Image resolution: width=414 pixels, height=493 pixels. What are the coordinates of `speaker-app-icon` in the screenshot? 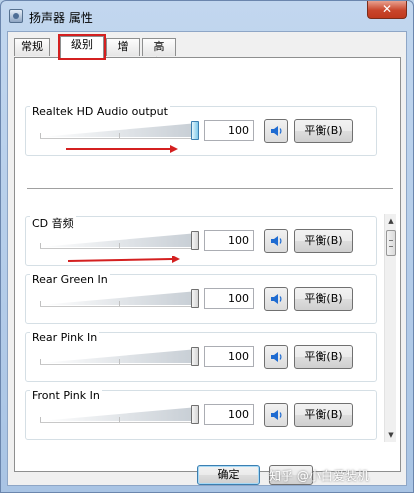 It's located at (16, 16).